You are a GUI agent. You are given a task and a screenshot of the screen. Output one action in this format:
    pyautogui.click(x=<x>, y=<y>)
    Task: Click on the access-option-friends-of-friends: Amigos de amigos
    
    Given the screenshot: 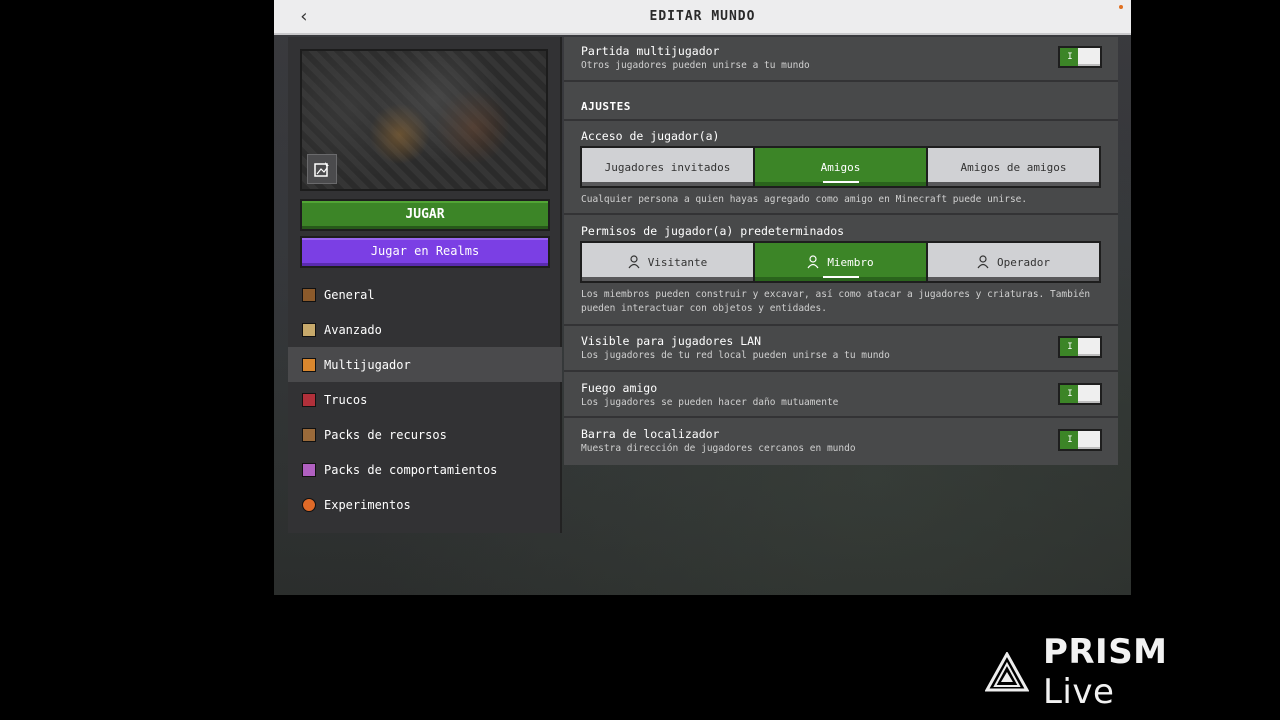 What is the action you would take?
    pyautogui.click(x=1013, y=167)
    